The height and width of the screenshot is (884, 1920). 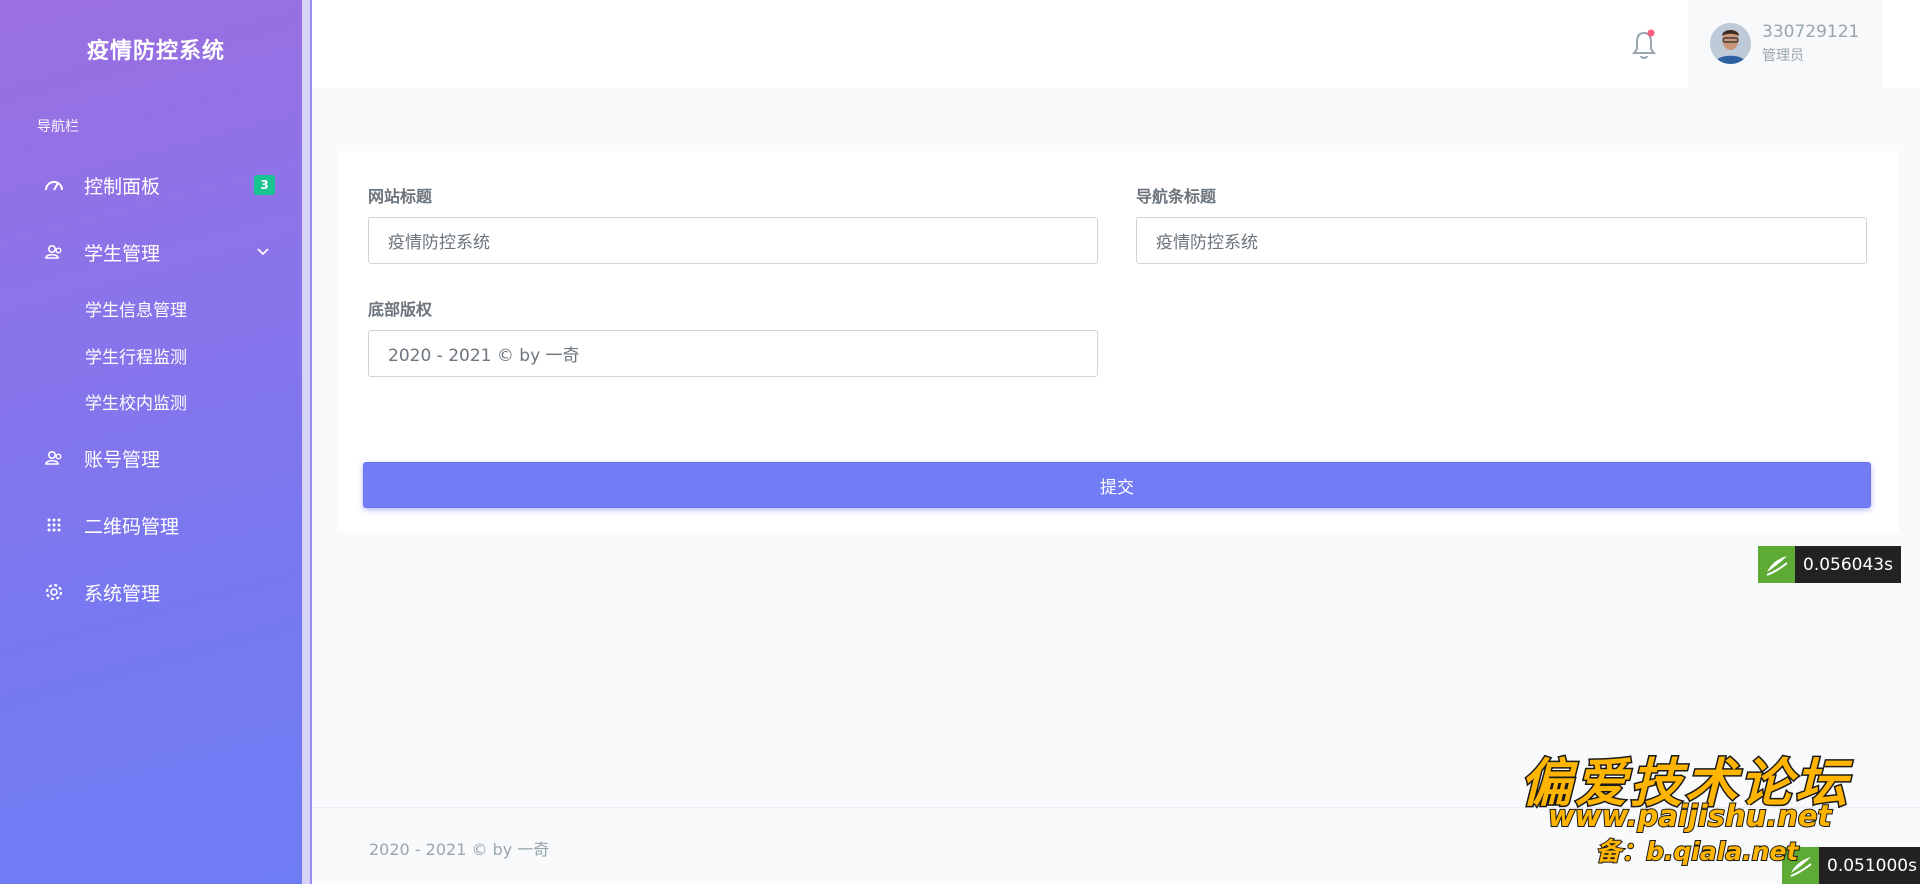 What do you see at coordinates (733, 353) in the screenshot?
I see `copyright-input` at bounding box center [733, 353].